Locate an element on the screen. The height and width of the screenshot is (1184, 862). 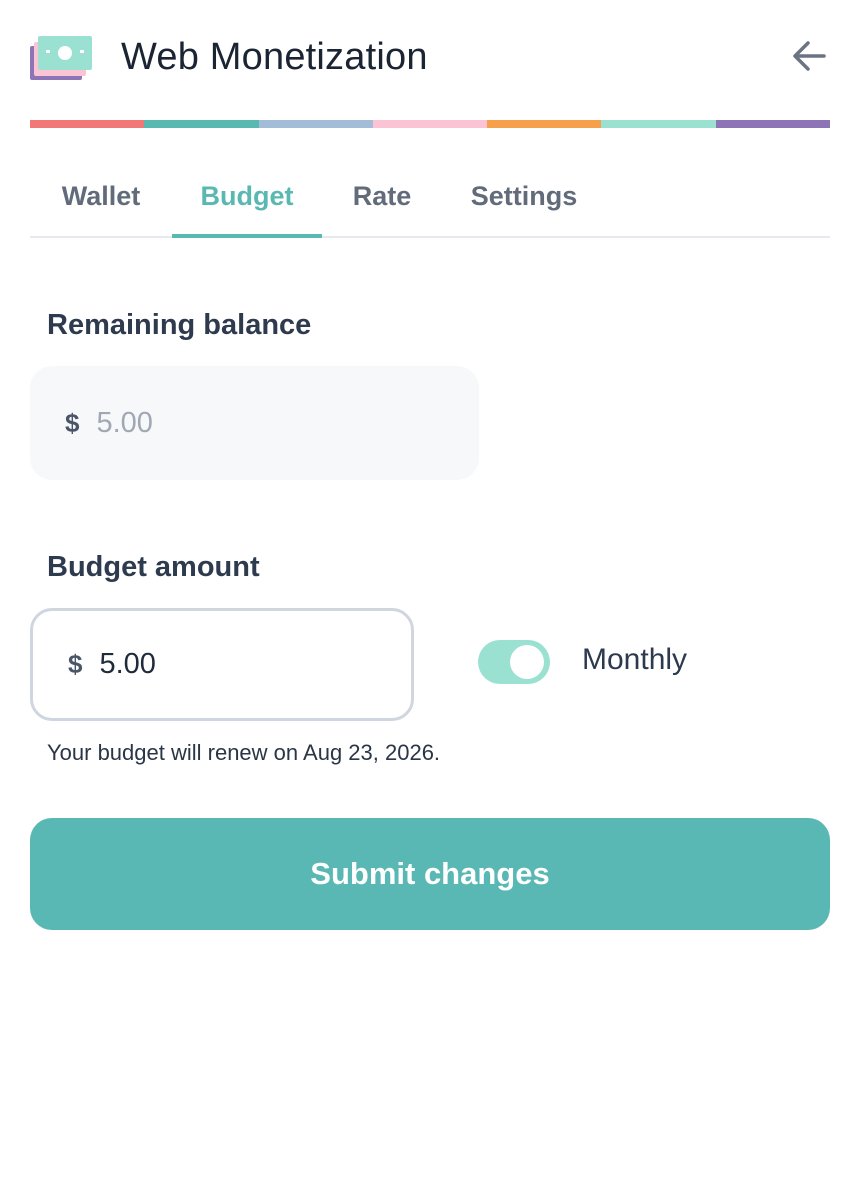
budget-amount-value: 5.00 is located at coordinates (127, 664).